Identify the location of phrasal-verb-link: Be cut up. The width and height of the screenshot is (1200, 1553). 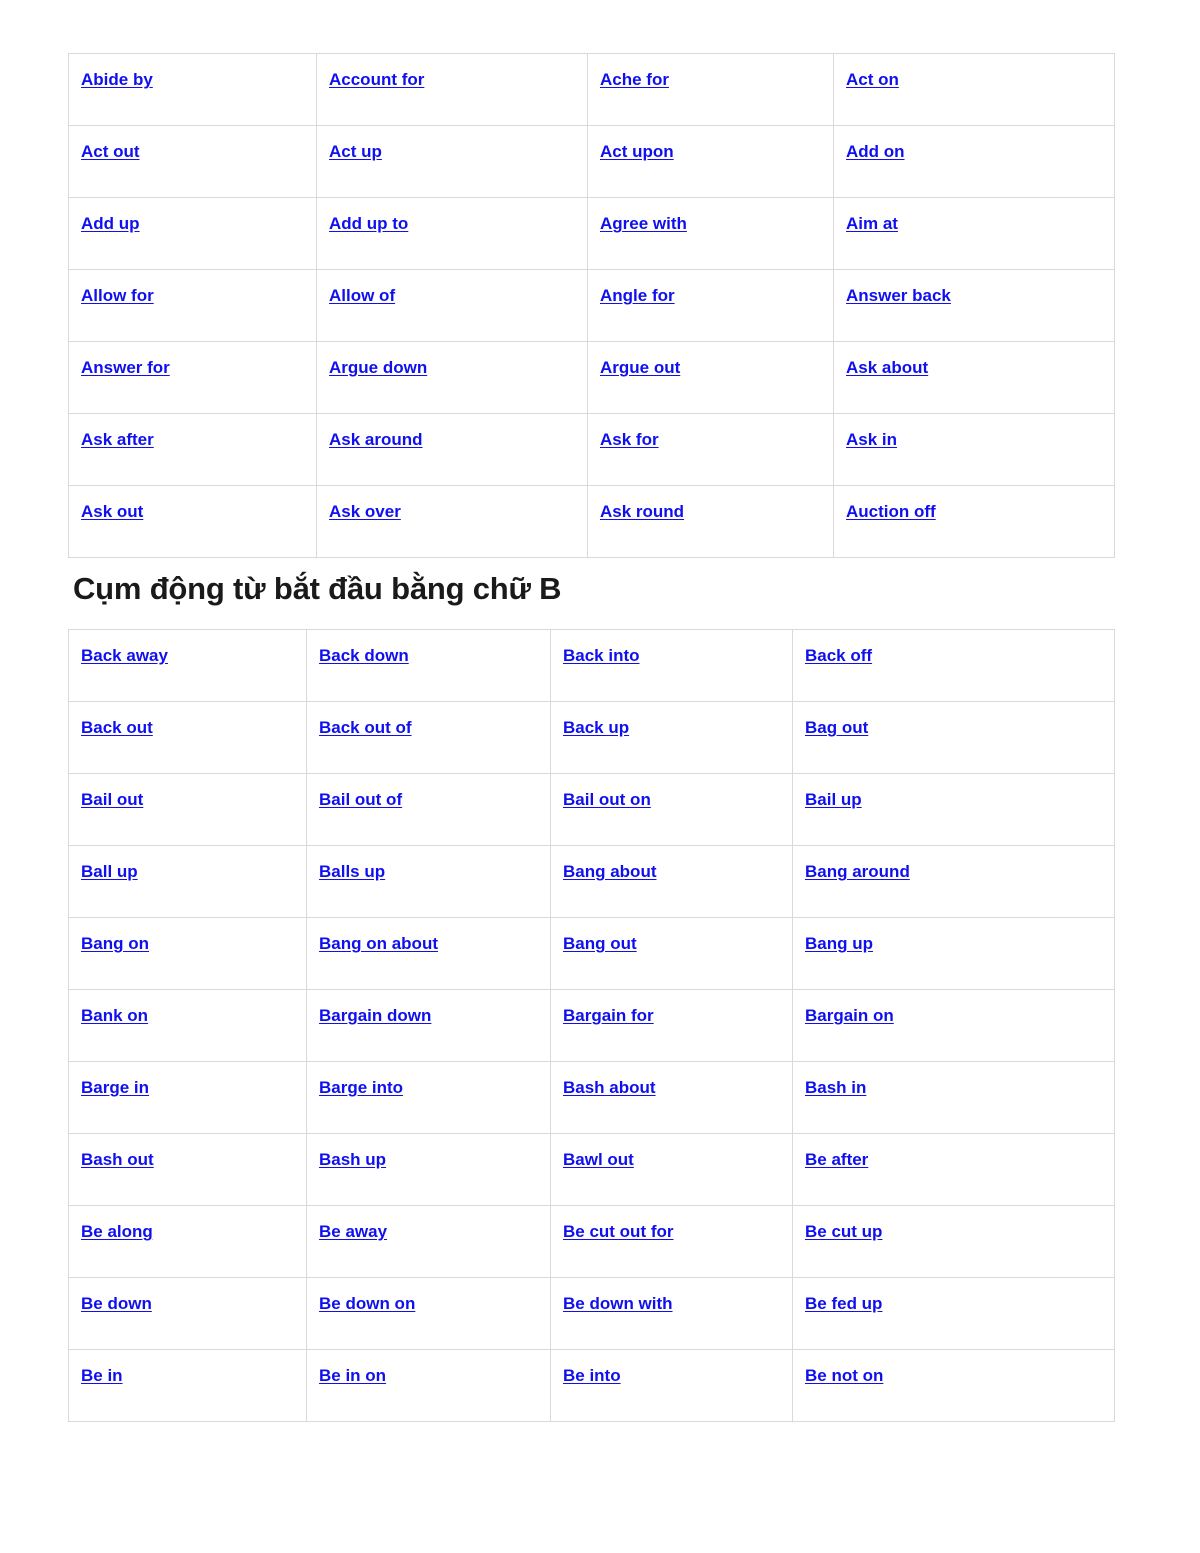
(843, 1231).